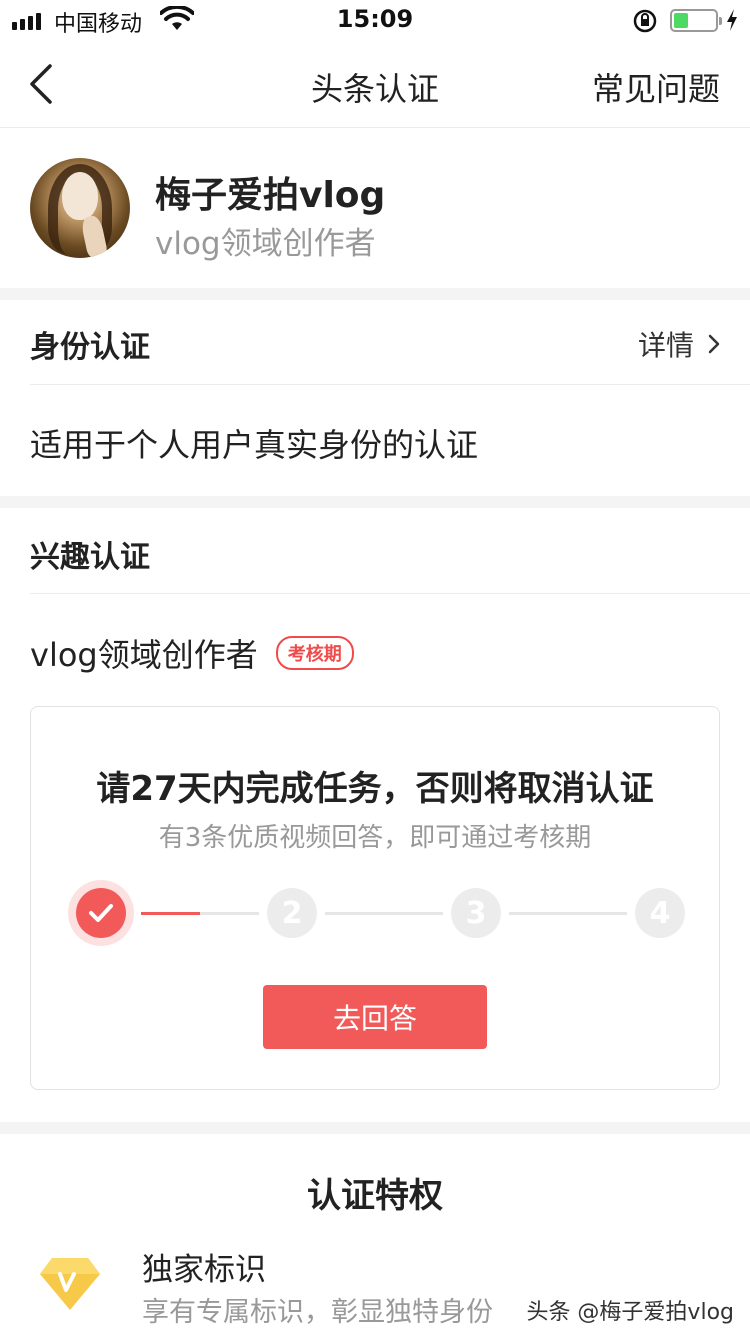 The image size is (750, 1334). I want to click on identity-description: 适用于个人用户真实身份的认证, so click(254, 445).